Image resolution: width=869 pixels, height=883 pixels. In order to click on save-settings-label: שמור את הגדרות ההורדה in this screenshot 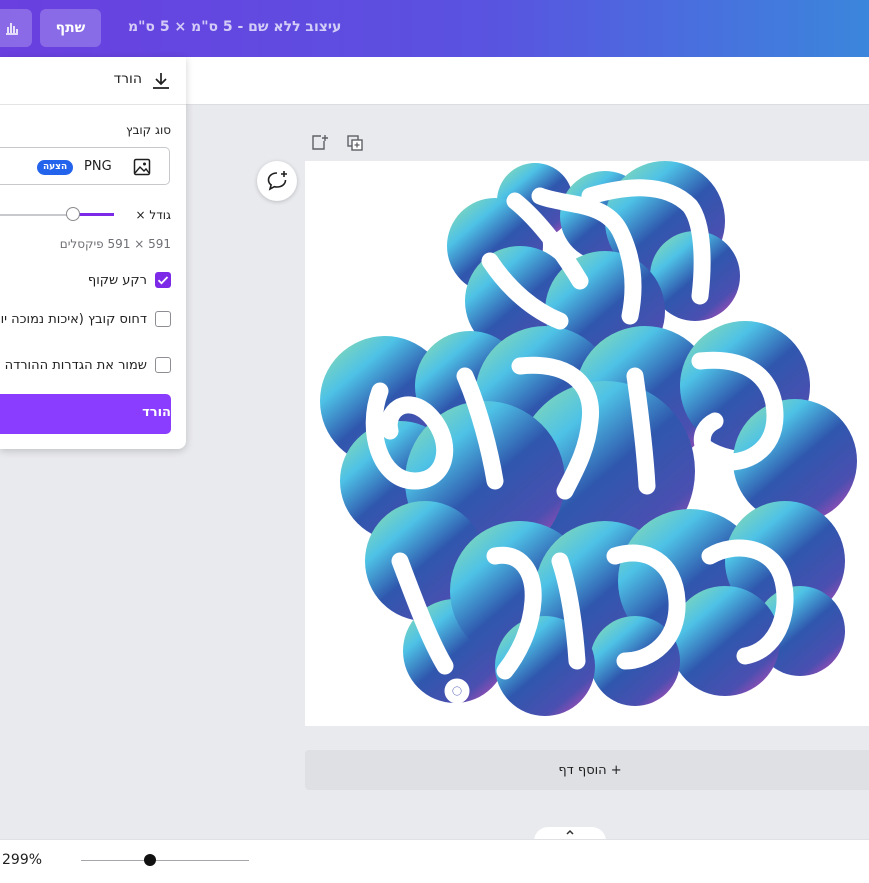, I will do `click(76, 365)`.